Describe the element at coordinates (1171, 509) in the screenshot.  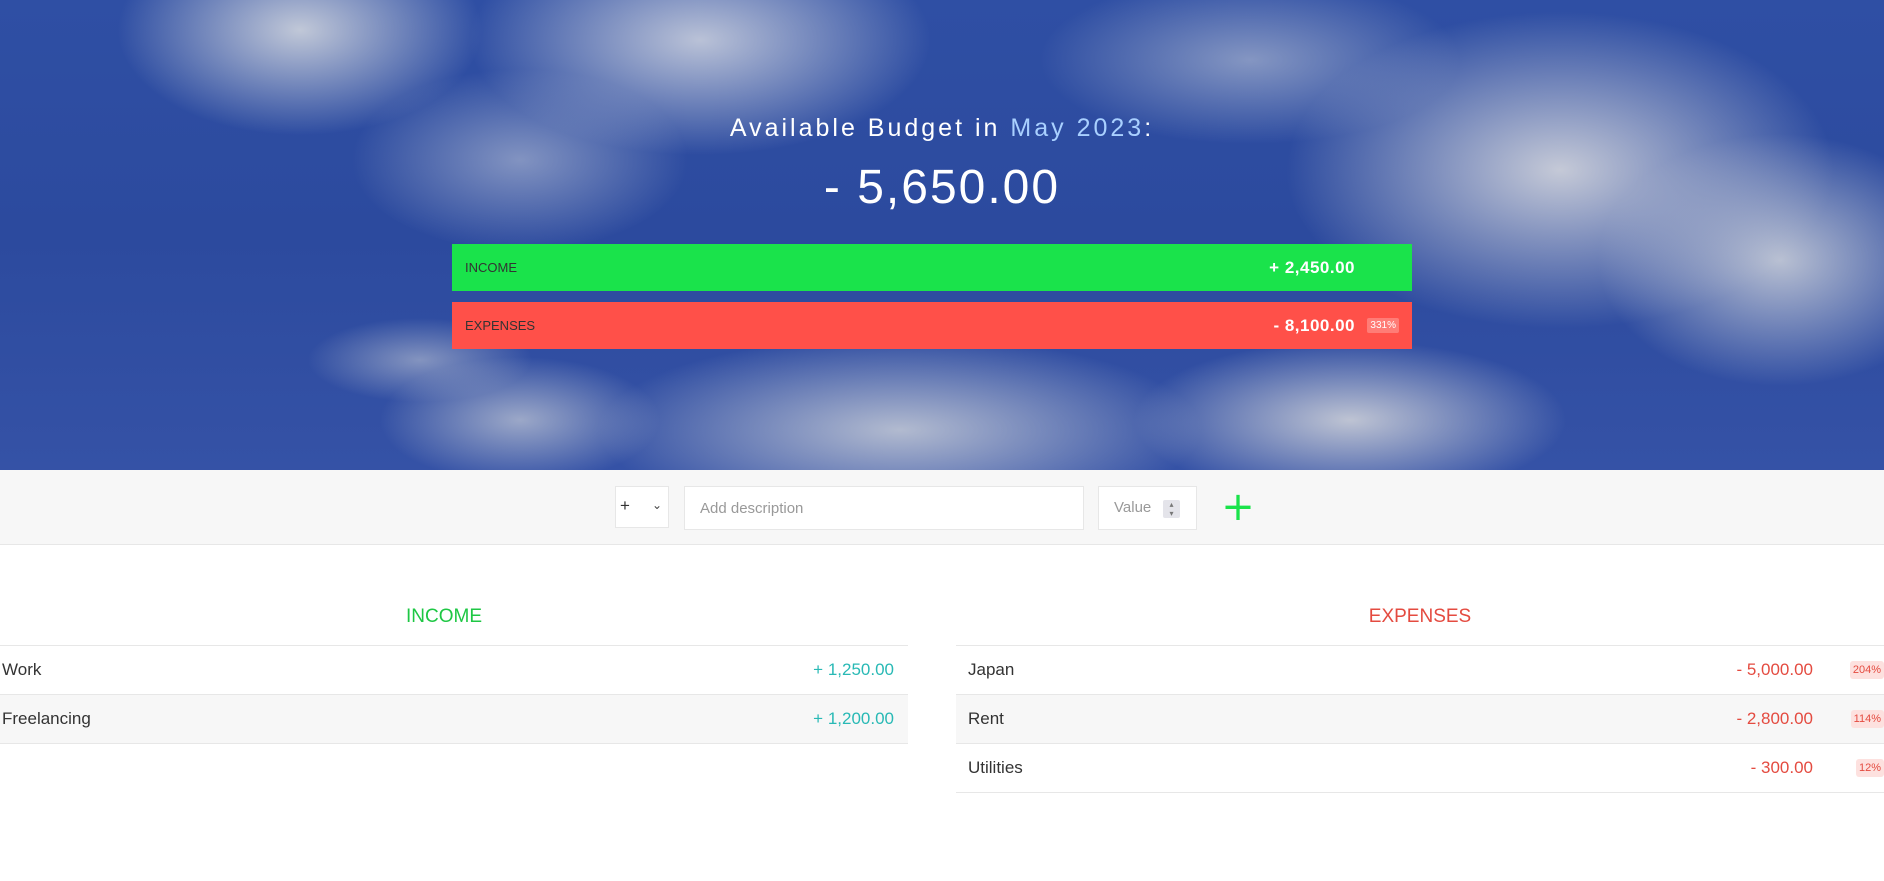
I see `number-spinner-icon: ▴ ▾` at that location.